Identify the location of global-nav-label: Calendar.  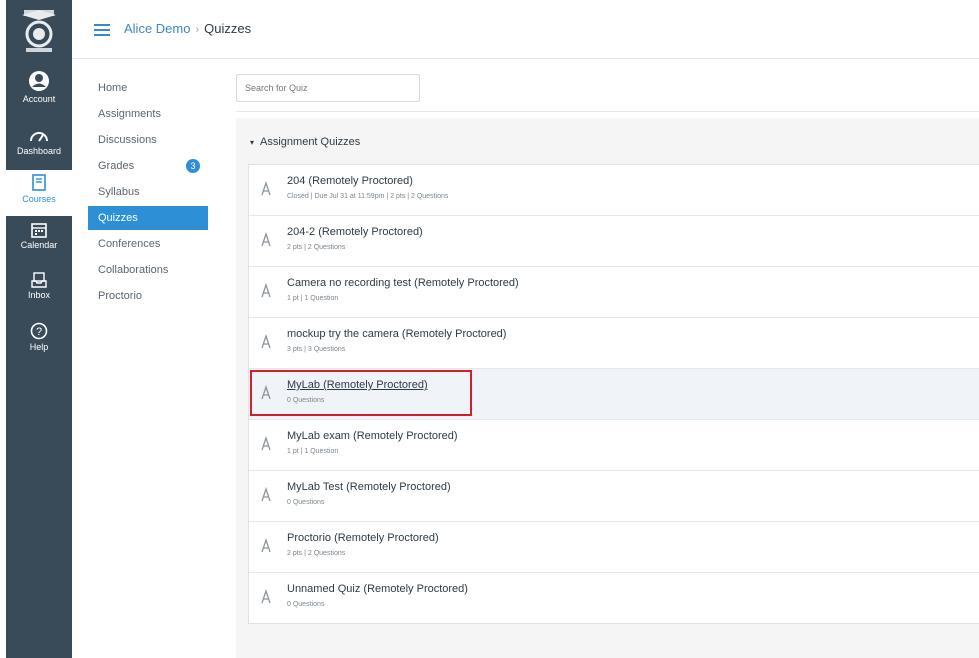
(39, 245).